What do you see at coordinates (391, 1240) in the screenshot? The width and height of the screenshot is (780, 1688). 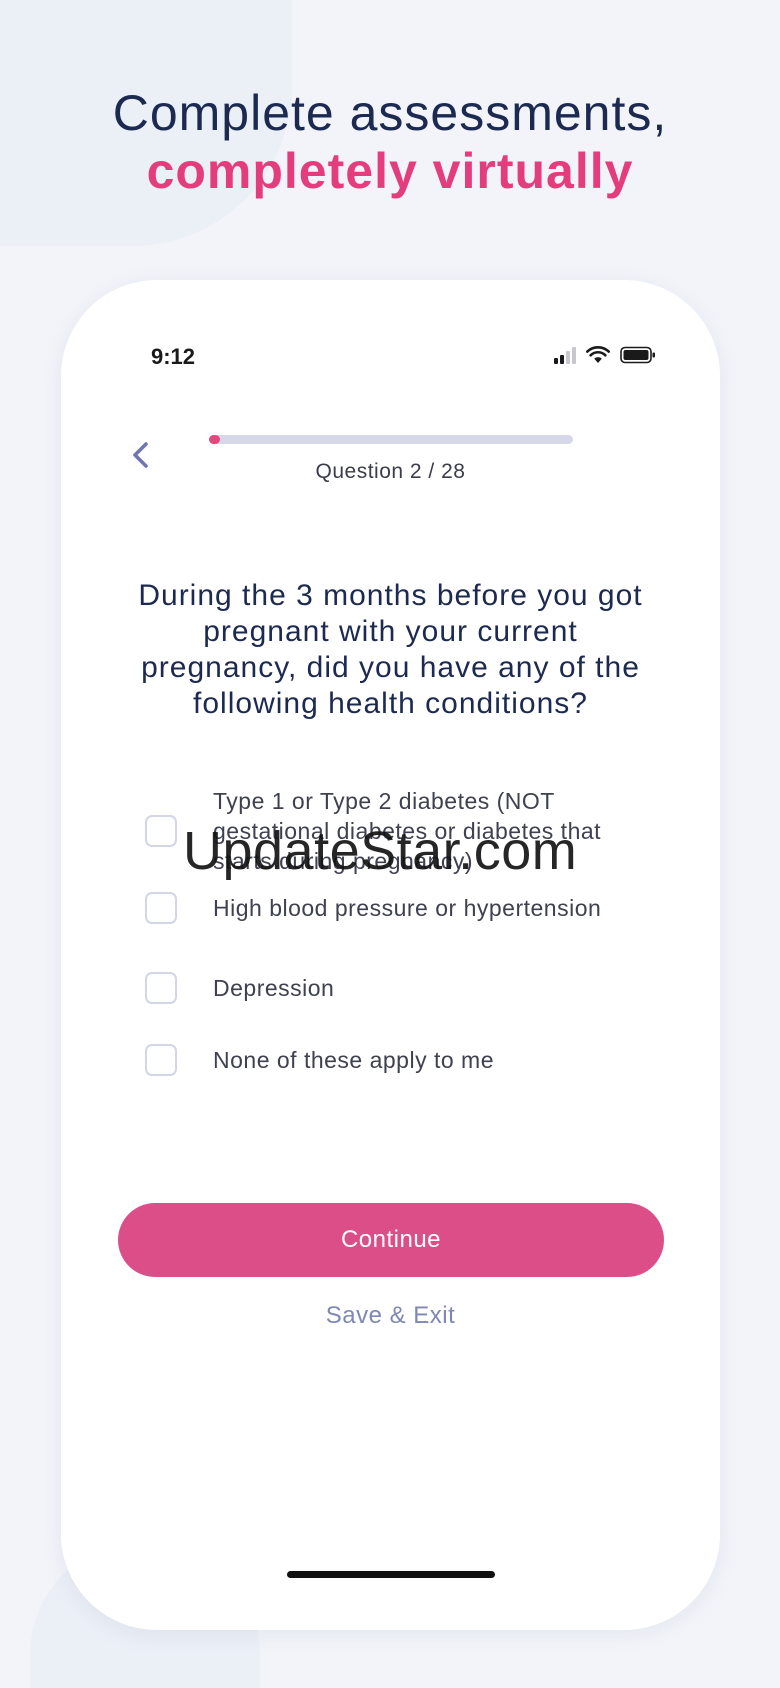 I see `continue-button: Continue` at bounding box center [391, 1240].